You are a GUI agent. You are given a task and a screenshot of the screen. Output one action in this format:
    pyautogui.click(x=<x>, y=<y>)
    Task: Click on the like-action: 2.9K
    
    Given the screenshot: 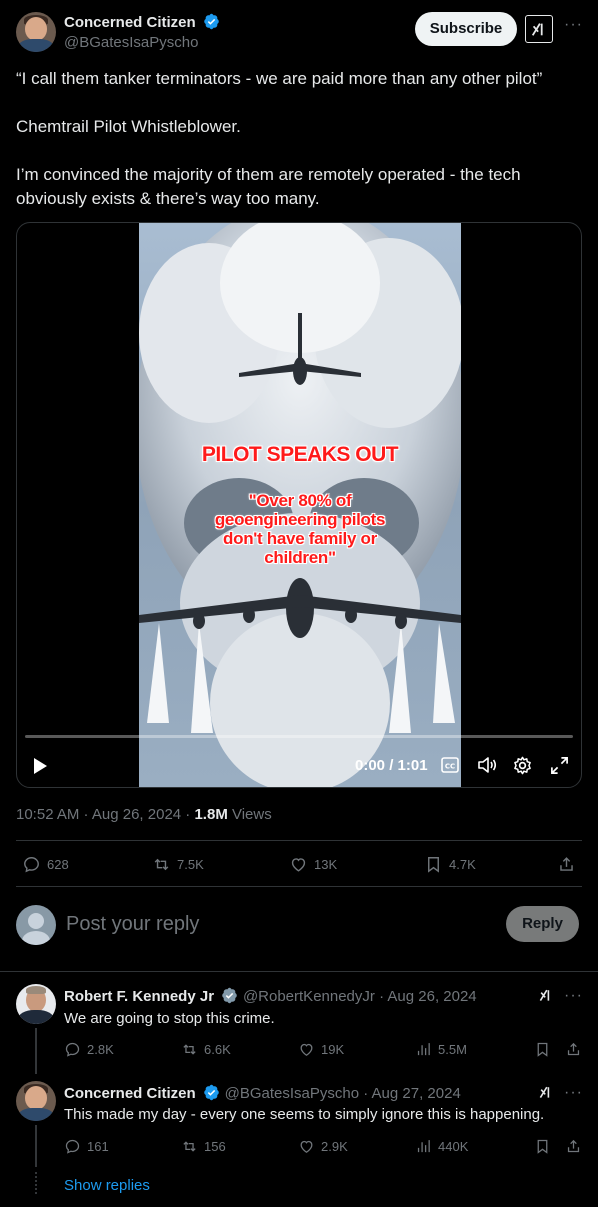 What is the action you would take?
    pyautogui.click(x=323, y=1146)
    